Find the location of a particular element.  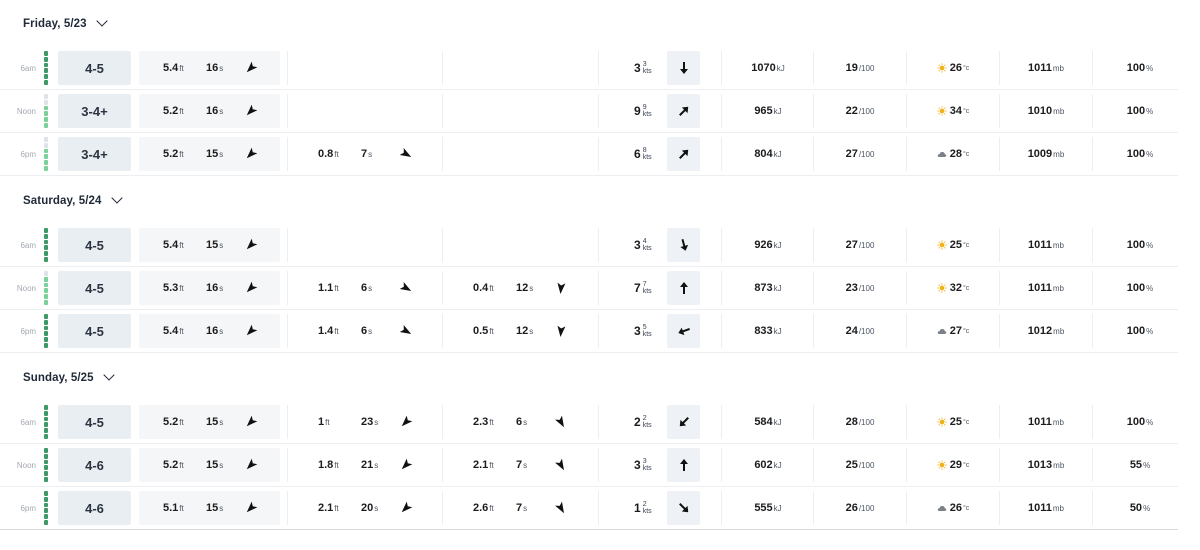

energy: 833 kJ is located at coordinates (768, 331).